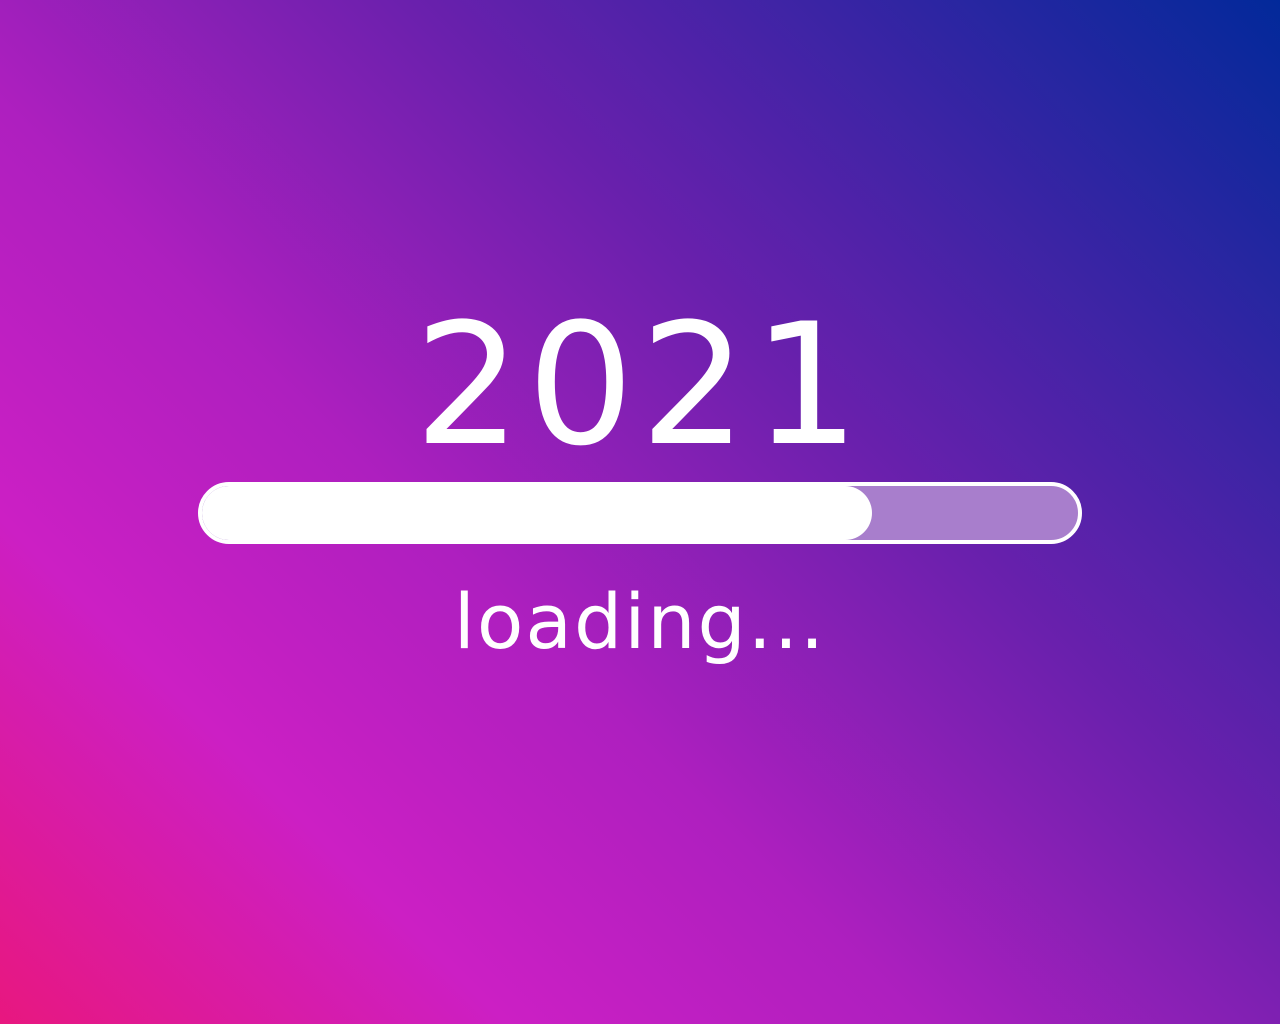 This screenshot has height=1024, width=1280. What do you see at coordinates (537, 513) in the screenshot?
I see `progress-bar-fill` at bounding box center [537, 513].